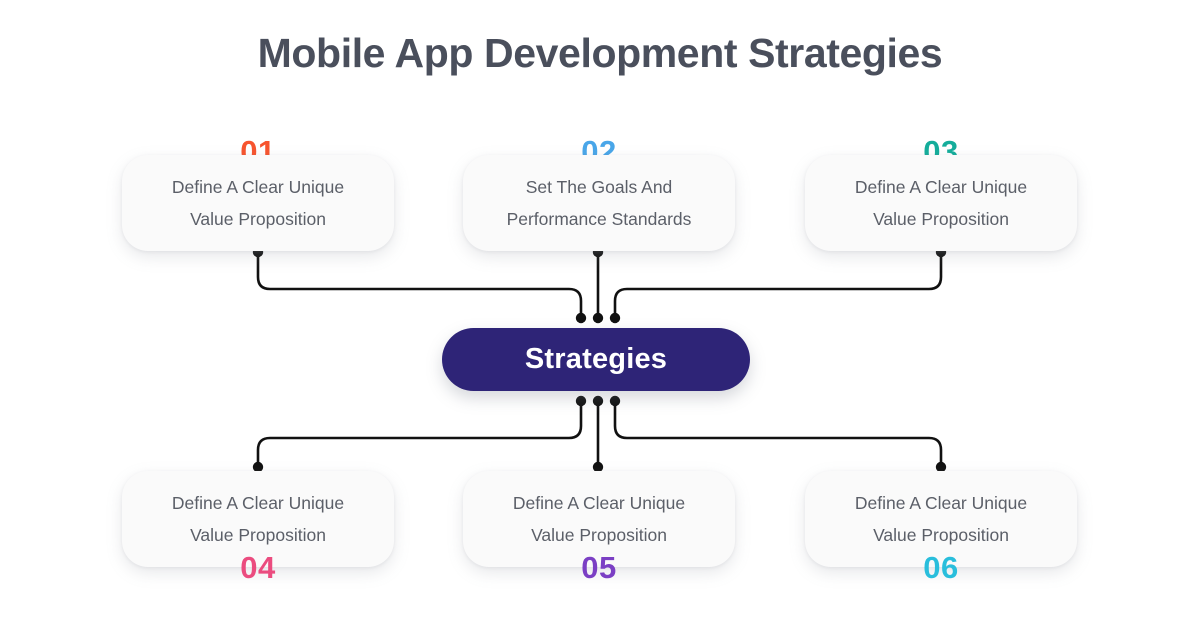 Image resolution: width=1200 pixels, height=627 pixels. Describe the element at coordinates (600, 53) in the screenshot. I see `page-title: Mobile App Development Strategies` at that location.